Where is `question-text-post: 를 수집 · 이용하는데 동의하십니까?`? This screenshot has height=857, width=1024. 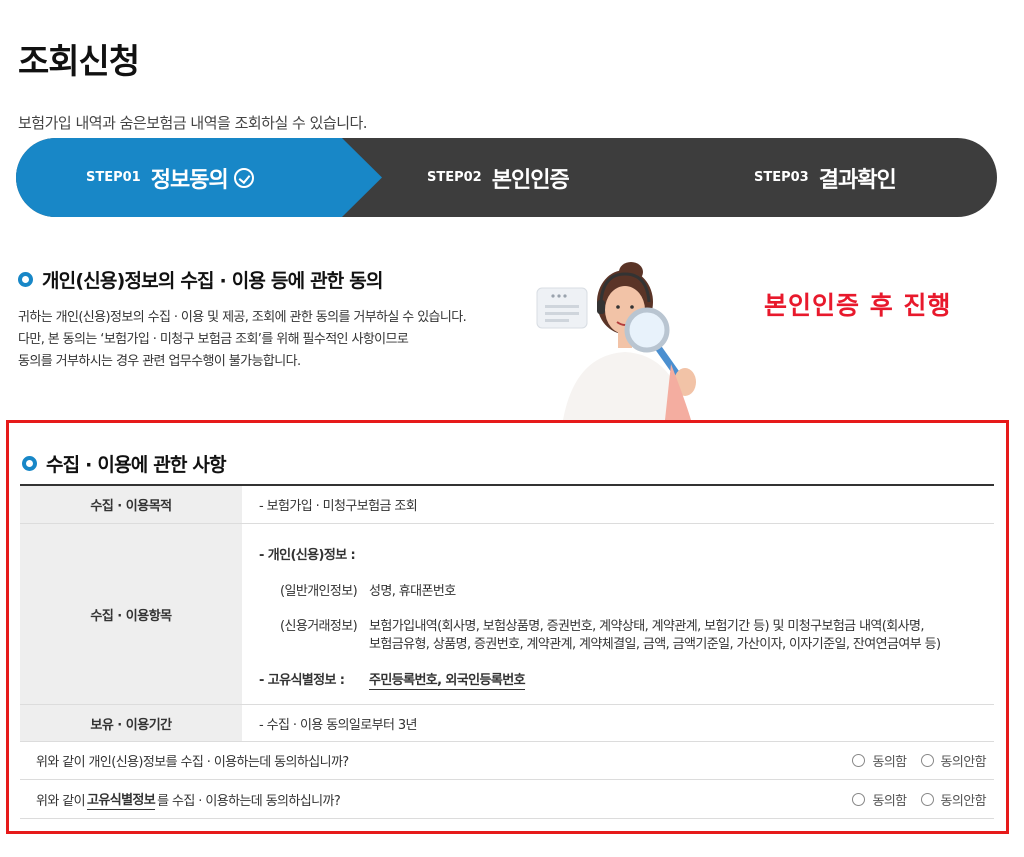
question-text-post: 를 수집 · 이용하는데 동의하십니까? is located at coordinates (249, 801).